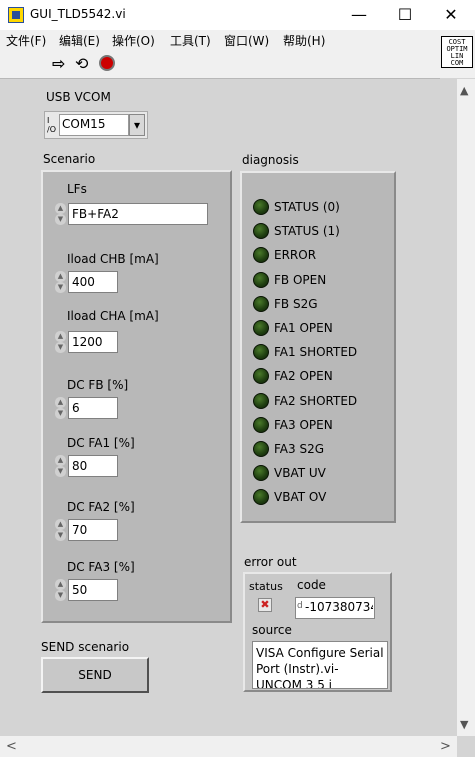 The height and width of the screenshot is (757, 475). Describe the element at coordinates (60, 408) in the screenshot. I see `dc-fb-spinner-icon: ▲ ▼` at that location.